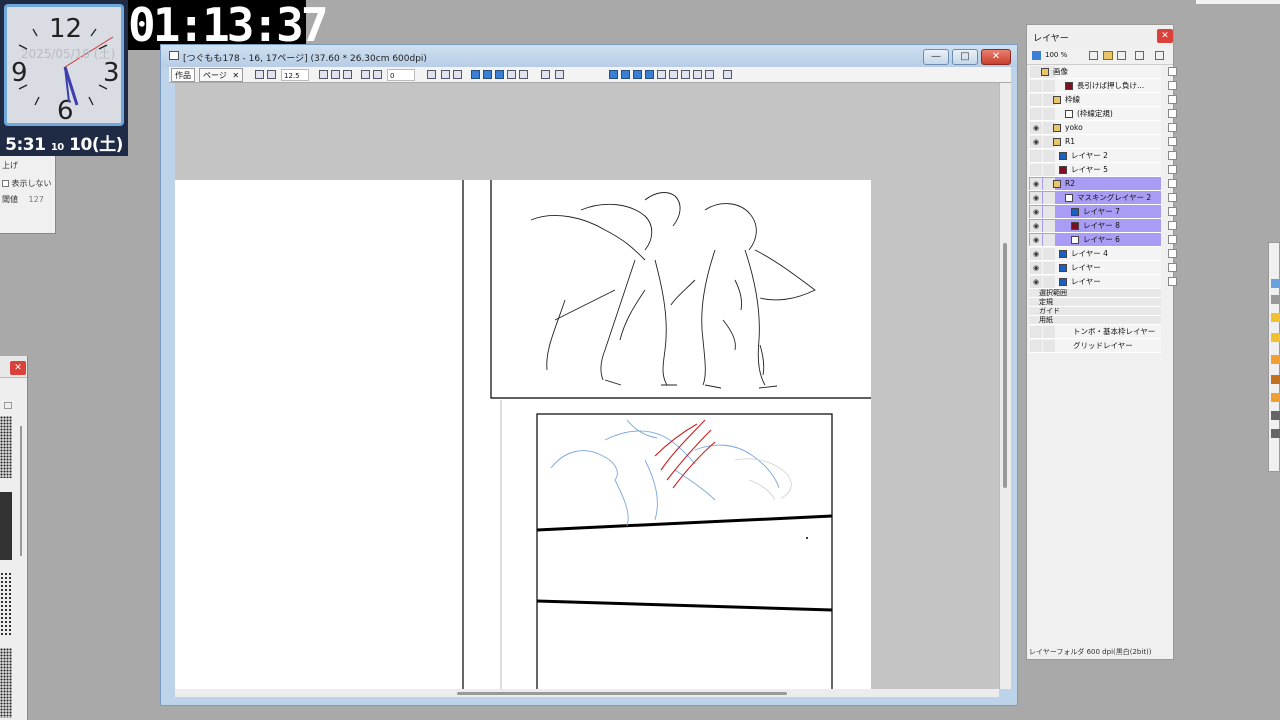 The width and height of the screenshot is (1280, 720). Describe the element at coordinates (36, 199) in the screenshot. I see `threshold-value: 127` at that location.